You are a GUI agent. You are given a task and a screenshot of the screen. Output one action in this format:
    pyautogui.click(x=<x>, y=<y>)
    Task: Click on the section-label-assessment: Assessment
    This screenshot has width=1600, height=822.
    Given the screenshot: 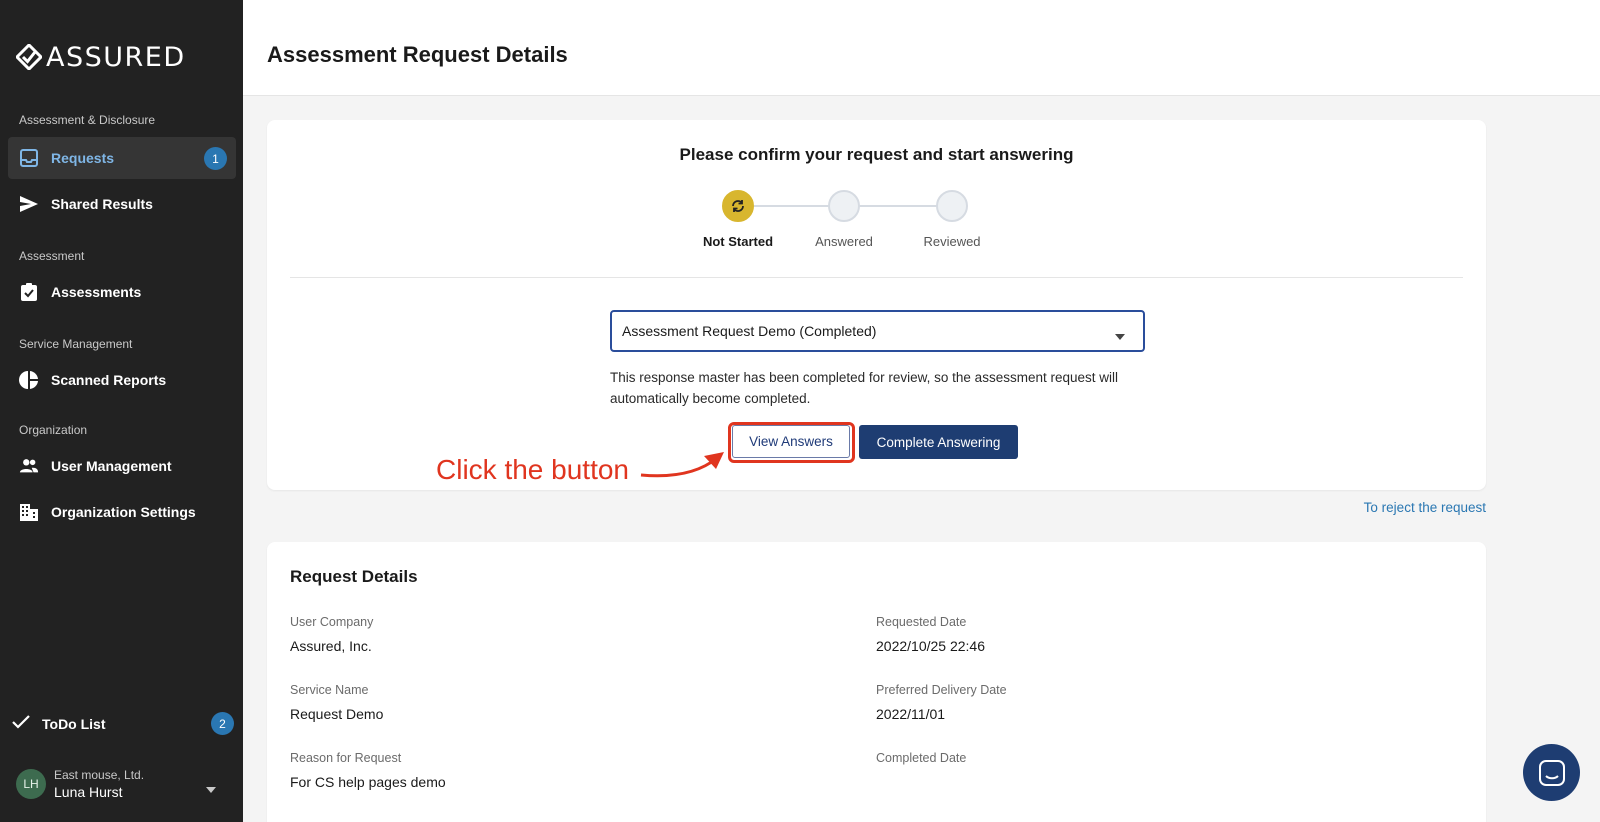 What is the action you would take?
    pyautogui.click(x=52, y=256)
    